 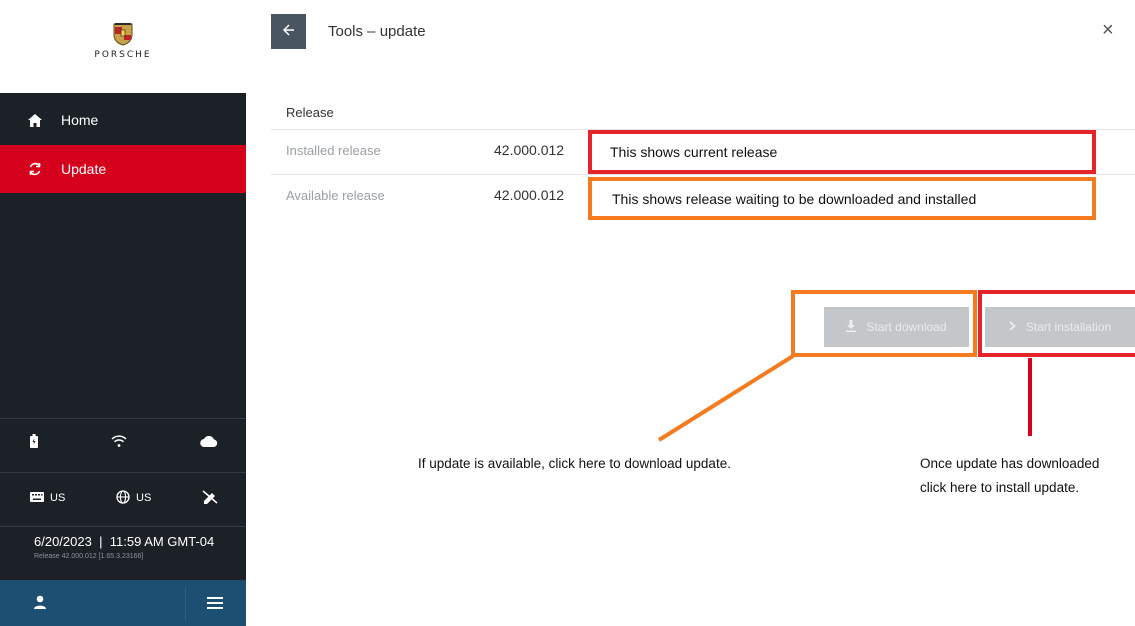 What do you see at coordinates (844, 398) in the screenshot?
I see `annotation-leader-lines` at bounding box center [844, 398].